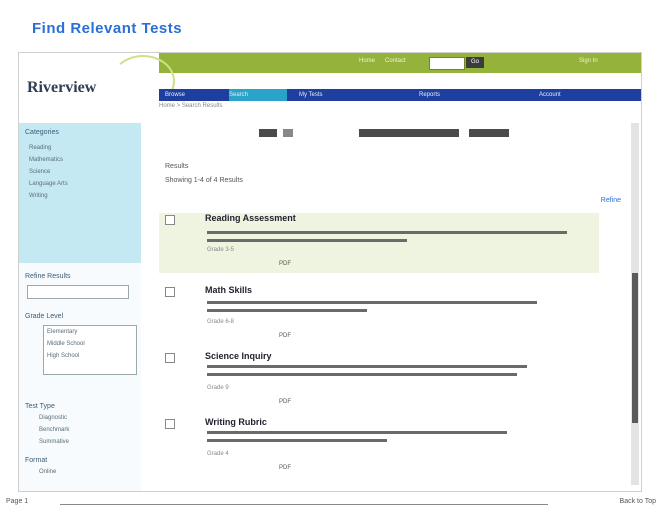 Image resolution: width=664 pixels, height=516 pixels. What do you see at coordinates (46, 160) in the screenshot?
I see `sidebar-item-math: Mathematics` at bounding box center [46, 160].